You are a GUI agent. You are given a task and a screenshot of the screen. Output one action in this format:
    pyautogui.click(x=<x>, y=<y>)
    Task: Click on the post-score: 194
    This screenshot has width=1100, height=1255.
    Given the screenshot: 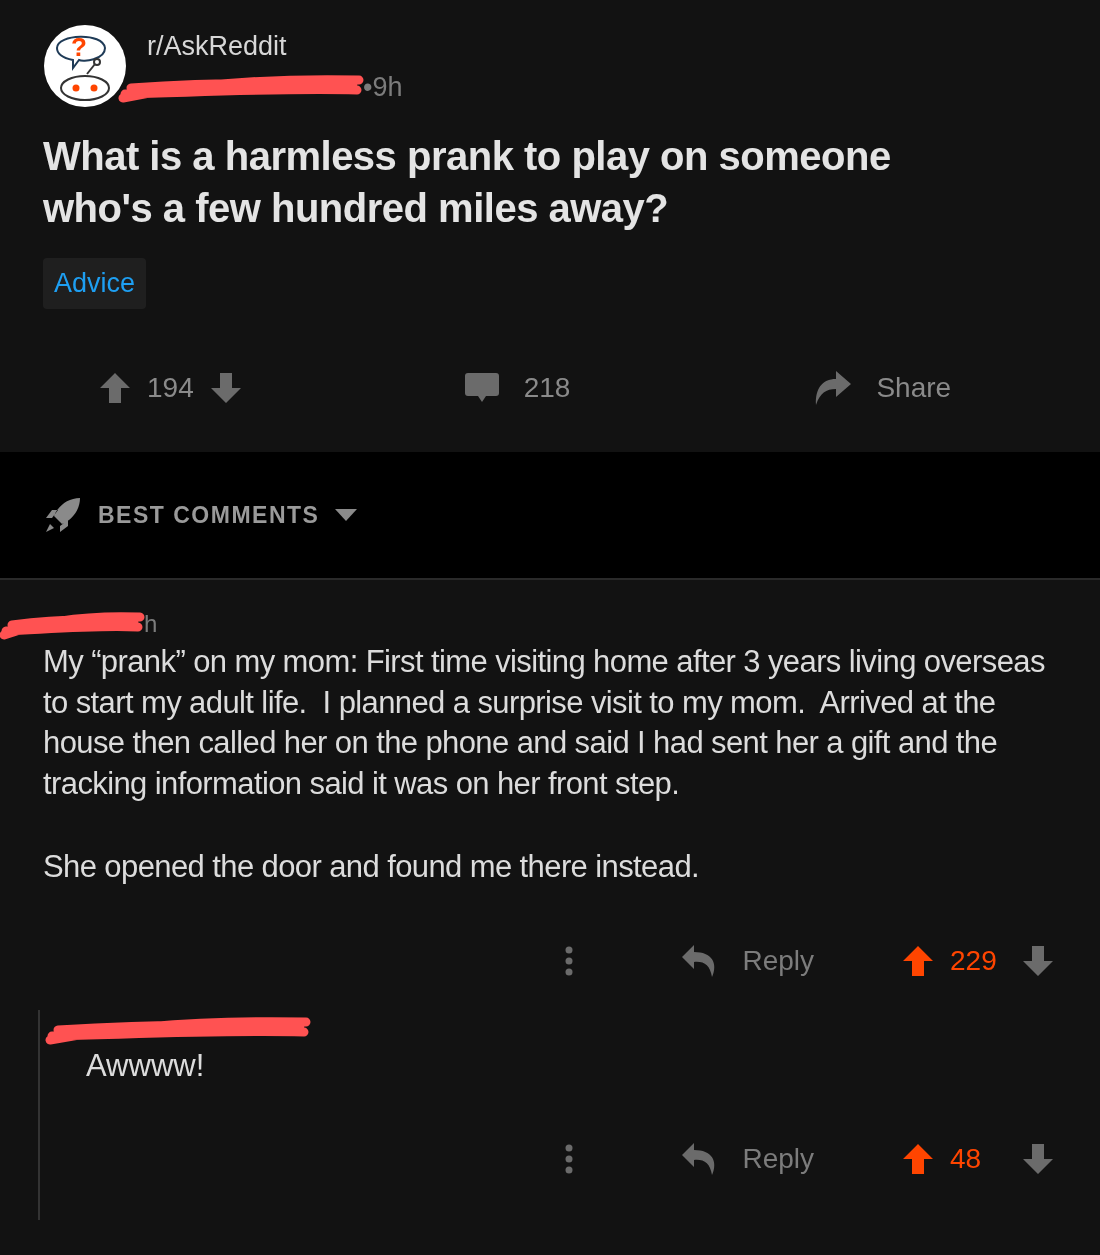 What is the action you would take?
    pyautogui.click(x=170, y=387)
    